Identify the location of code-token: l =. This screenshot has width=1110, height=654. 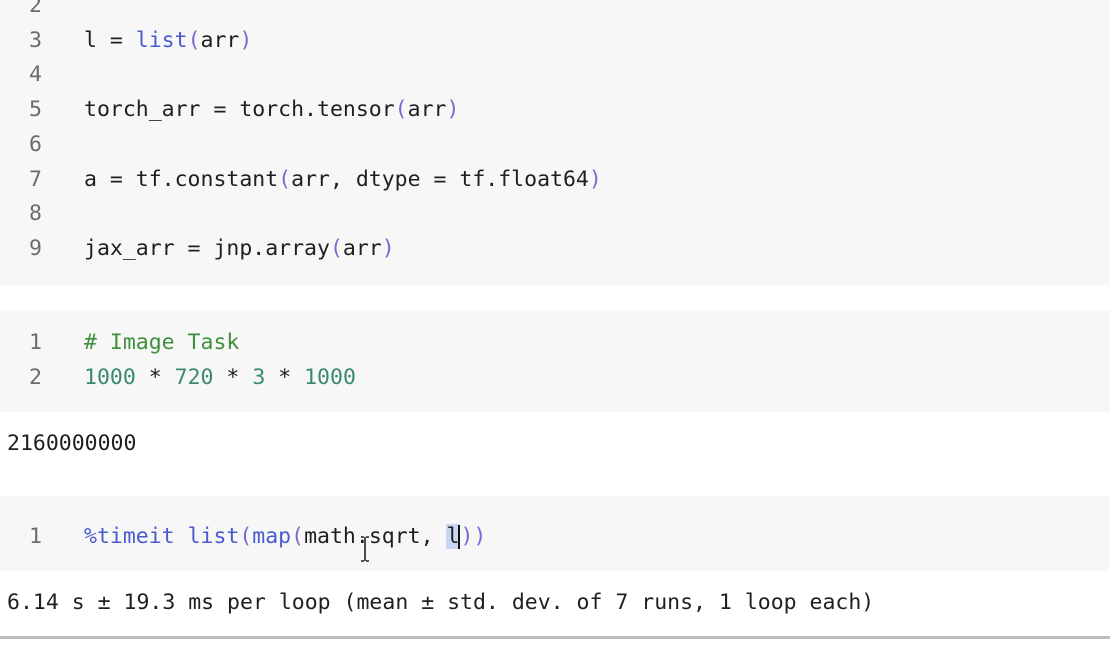
(110, 40).